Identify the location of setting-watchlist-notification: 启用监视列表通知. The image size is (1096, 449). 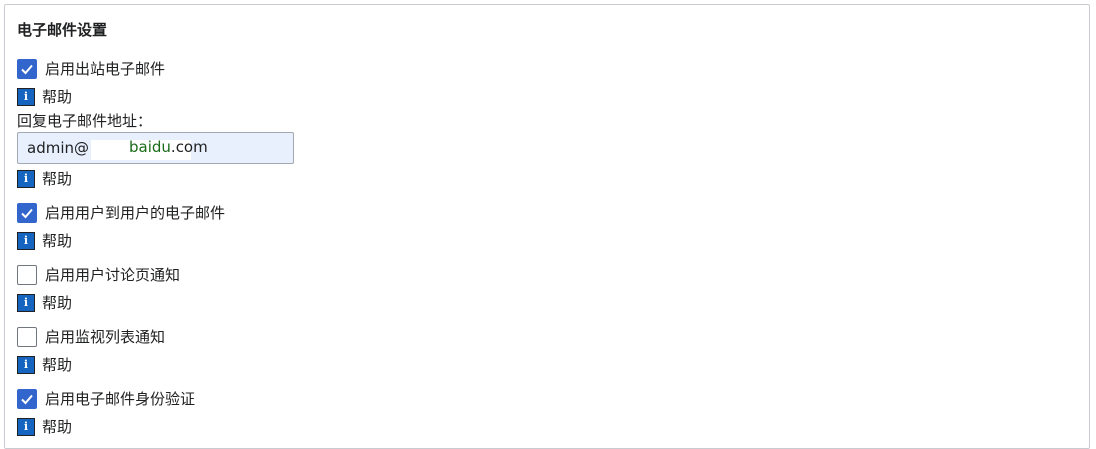
(91, 336).